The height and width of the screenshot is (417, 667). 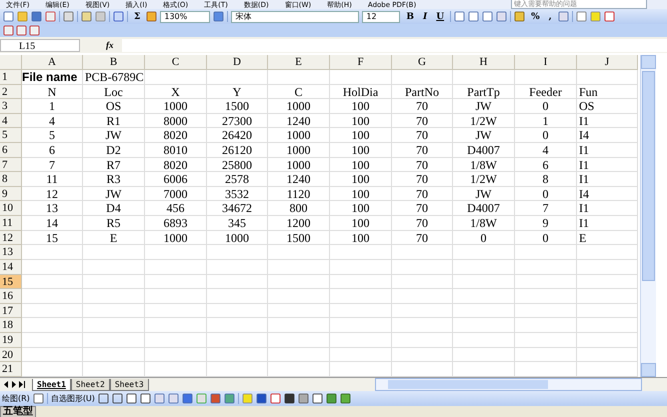 What do you see at coordinates (361, 62) in the screenshot?
I see `column-header: F` at bounding box center [361, 62].